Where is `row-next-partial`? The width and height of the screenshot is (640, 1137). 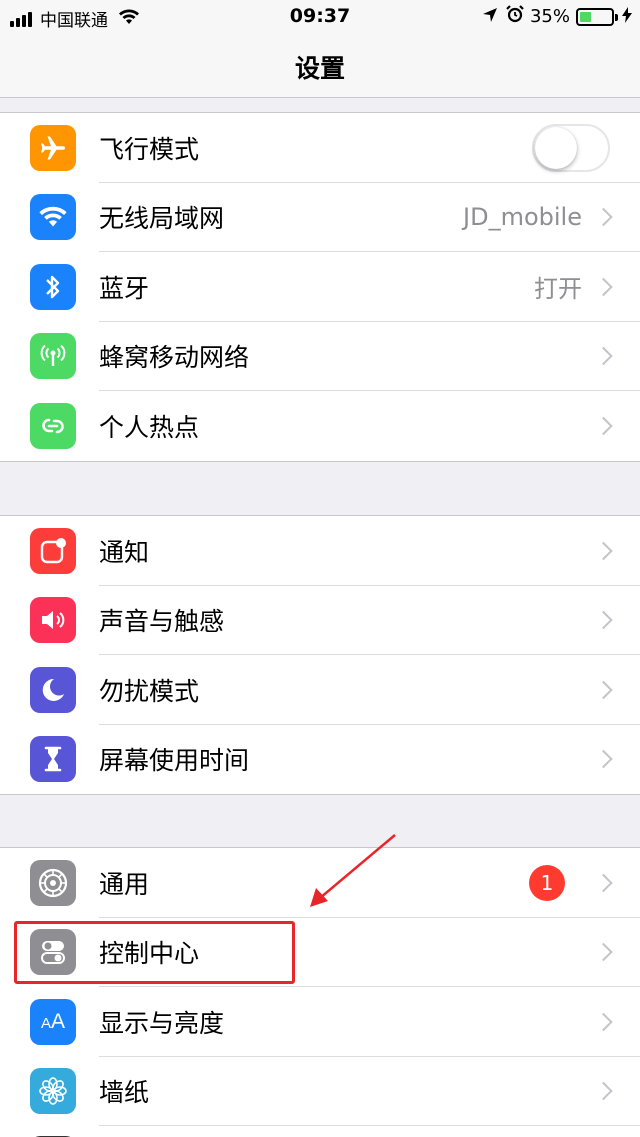
row-next-partial is located at coordinates (320, 1131).